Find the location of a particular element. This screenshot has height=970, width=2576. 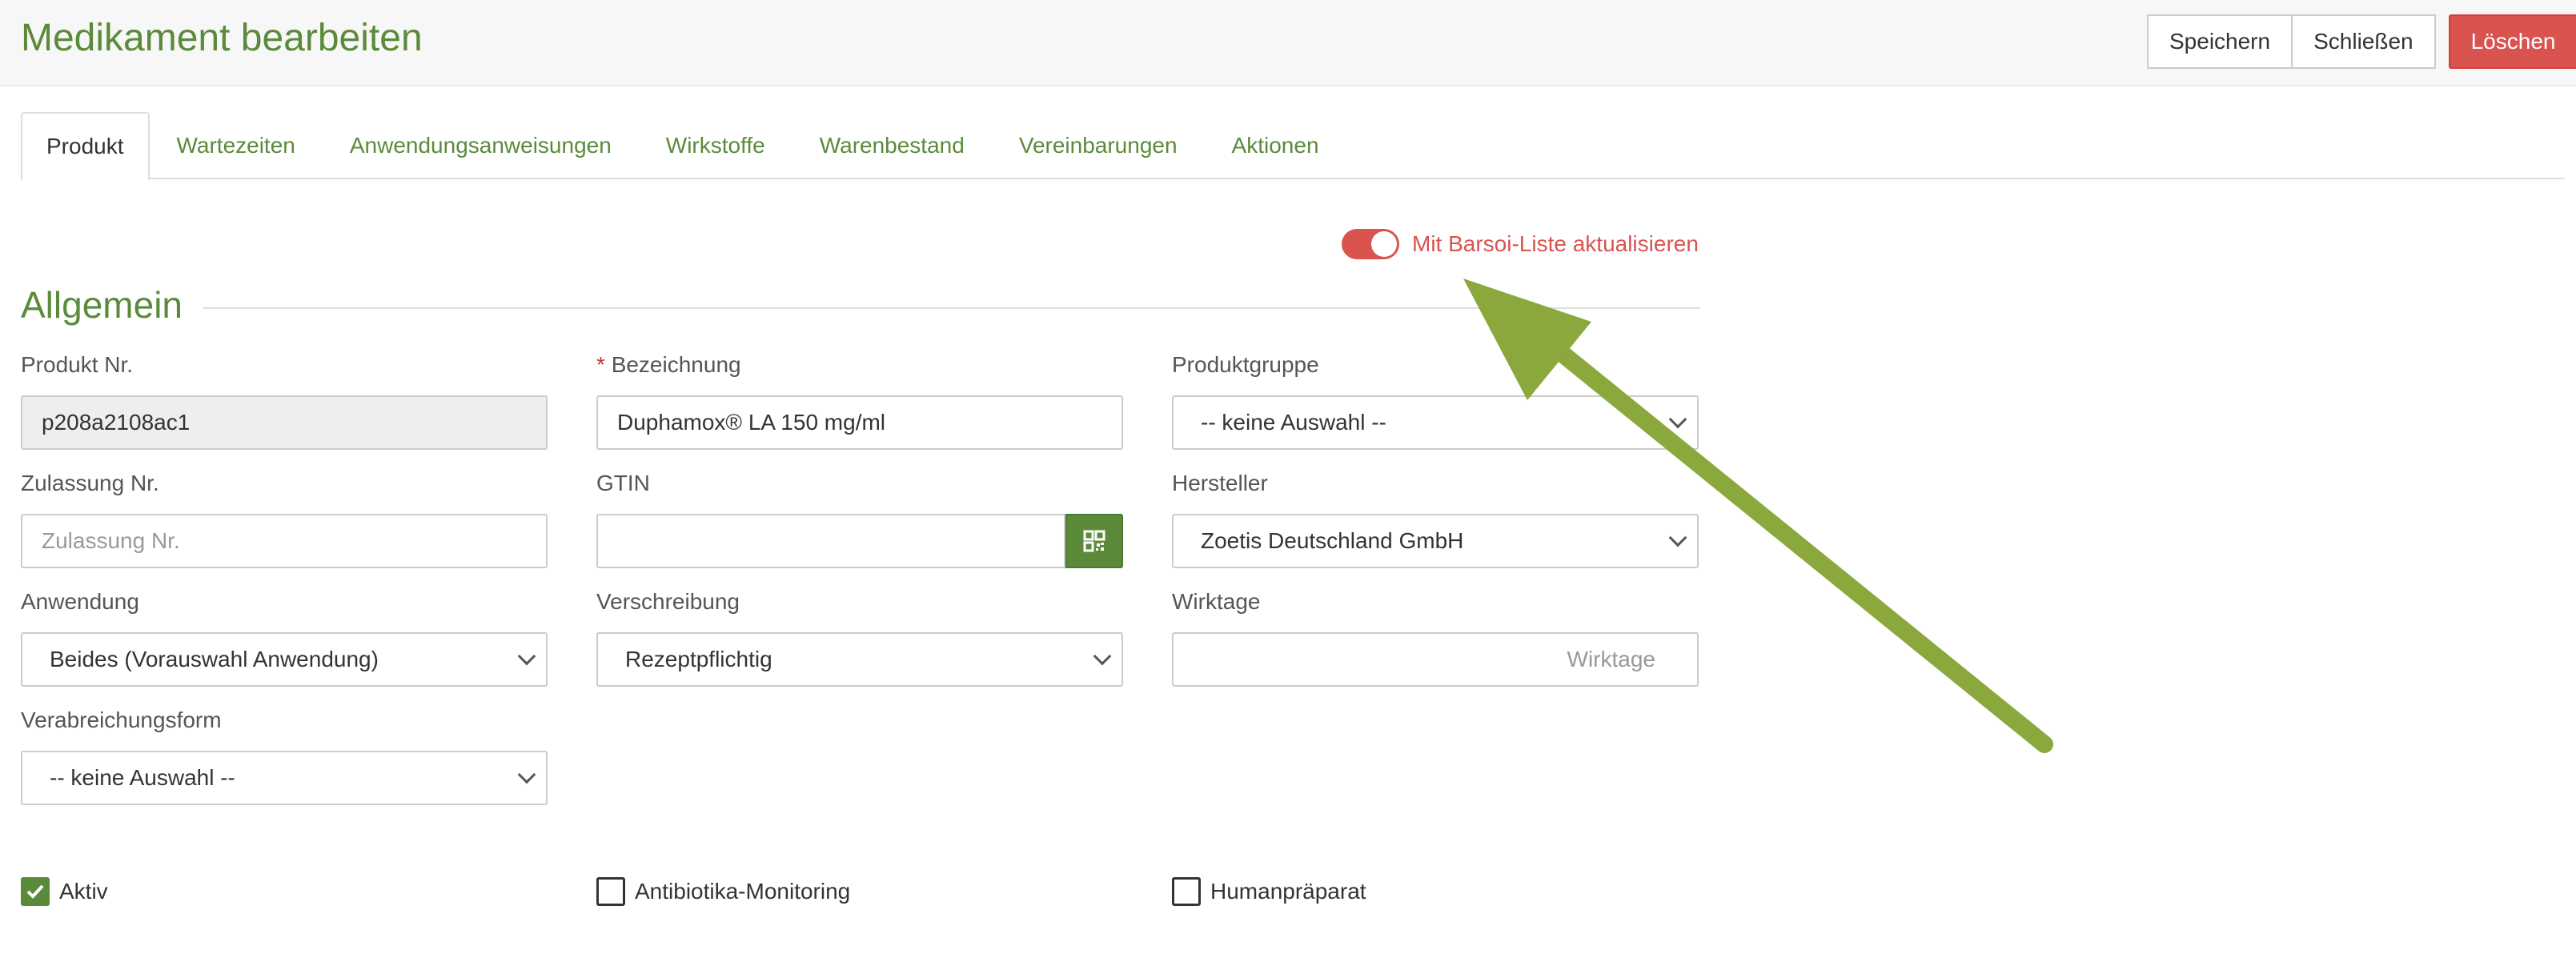

tab-aktionen: Aktionen is located at coordinates (1275, 145).